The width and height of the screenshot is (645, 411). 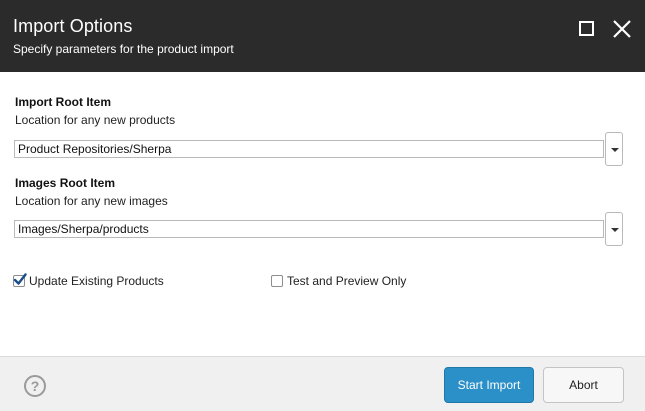 I want to click on dialog-footer: ? Start Import Abort, so click(x=322, y=383).